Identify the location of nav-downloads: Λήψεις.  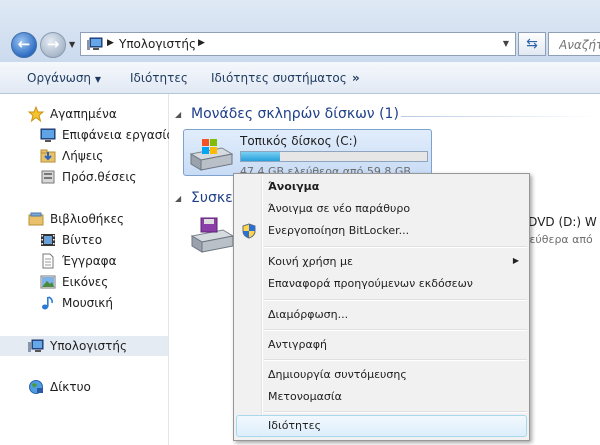
(84, 156).